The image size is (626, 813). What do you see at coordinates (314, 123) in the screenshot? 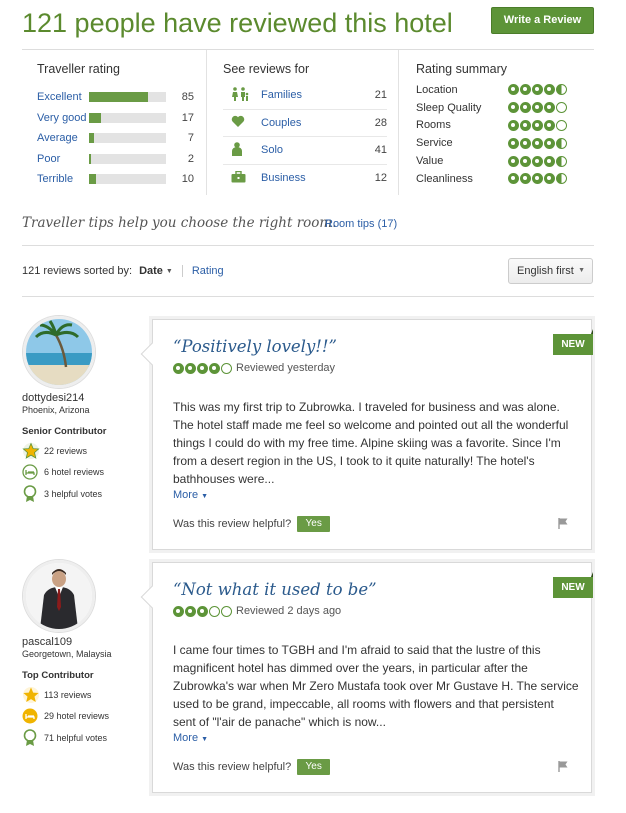
I see `filter-label: Couples` at bounding box center [314, 123].